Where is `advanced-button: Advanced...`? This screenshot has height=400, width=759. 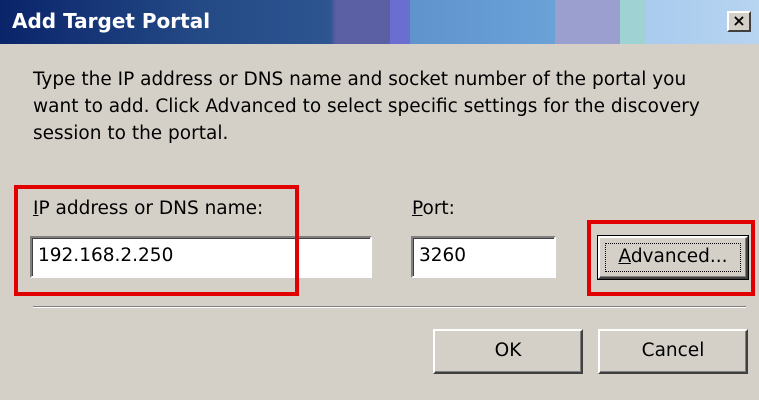 advanced-button: Advanced... is located at coordinates (673, 257).